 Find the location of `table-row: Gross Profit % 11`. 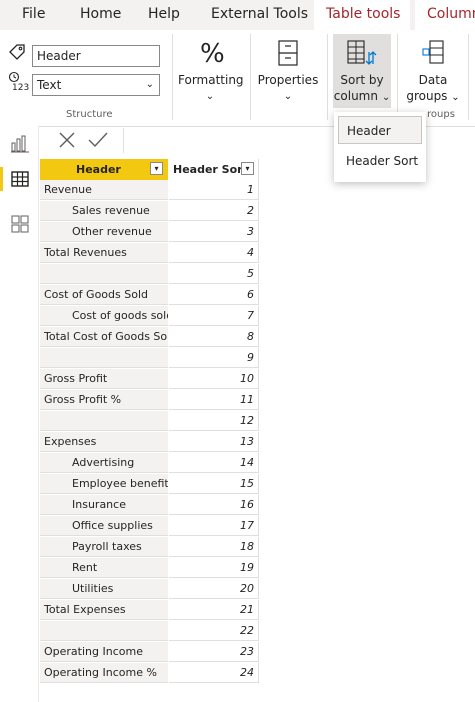

table-row: Gross Profit % 11 is located at coordinates (149, 400).